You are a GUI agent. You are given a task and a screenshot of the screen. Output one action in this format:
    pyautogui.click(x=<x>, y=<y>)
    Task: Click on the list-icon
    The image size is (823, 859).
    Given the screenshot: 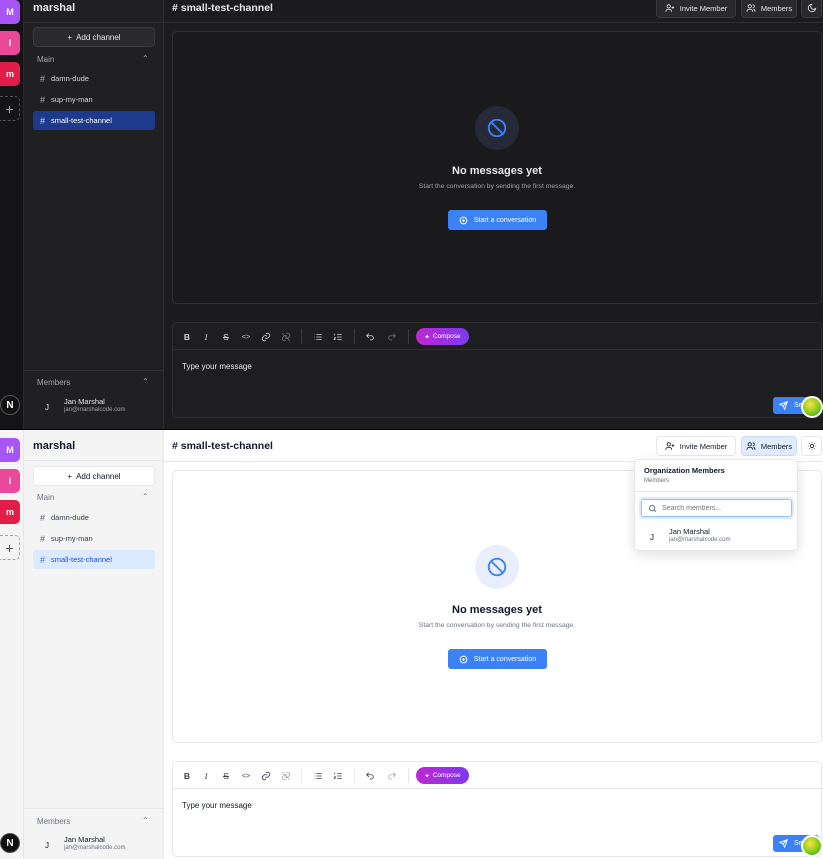 What is the action you would take?
    pyautogui.click(x=318, y=337)
    